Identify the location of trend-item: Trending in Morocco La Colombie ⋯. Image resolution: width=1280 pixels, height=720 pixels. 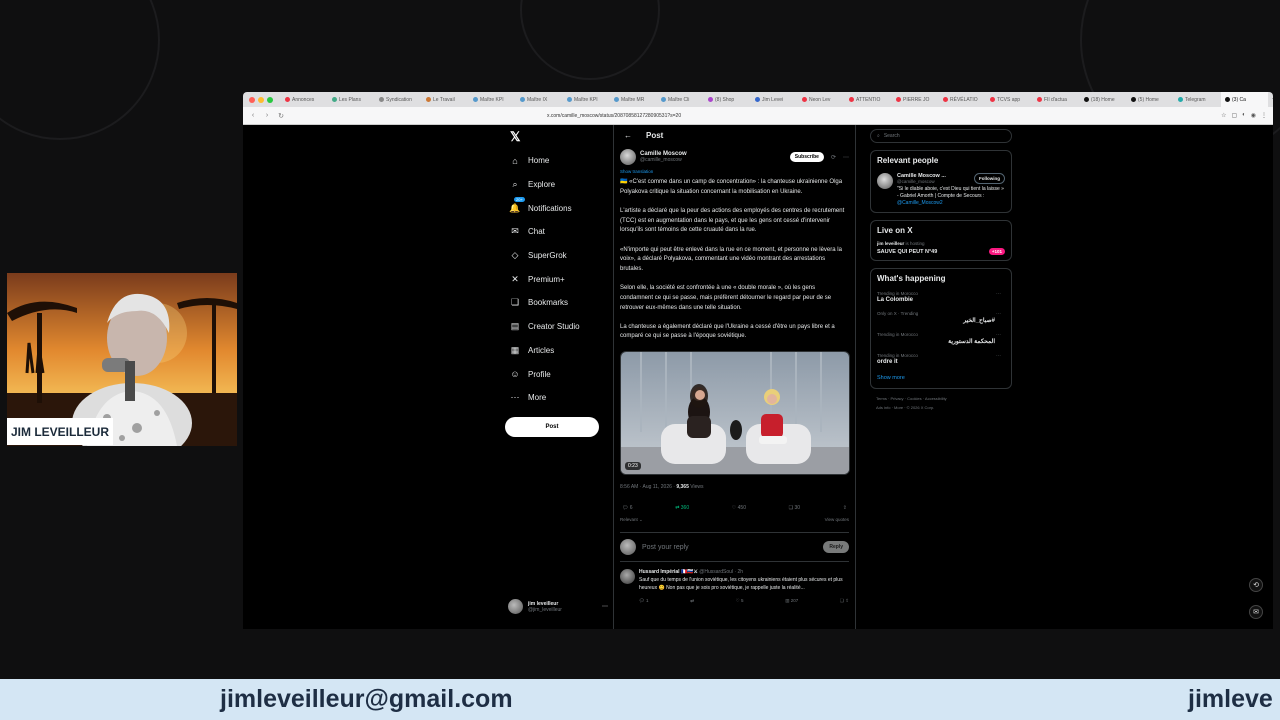
(941, 297).